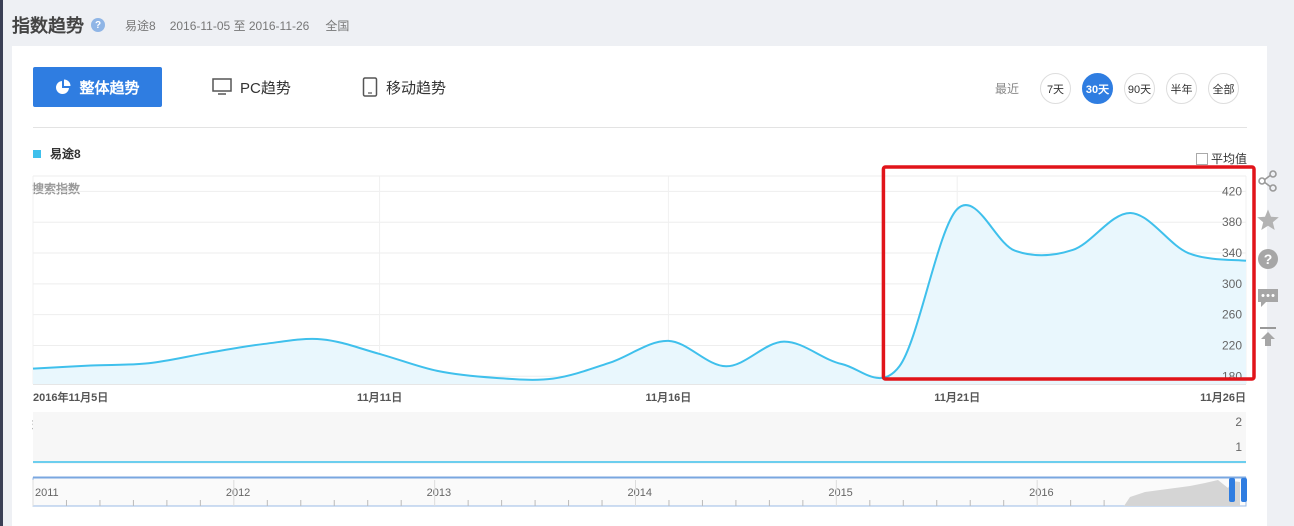 The height and width of the screenshot is (526, 1294). What do you see at coordinates (56, 189) in the screenshot?
I see `search-index-label: 搜索指数` at bounding box center [56, 189].